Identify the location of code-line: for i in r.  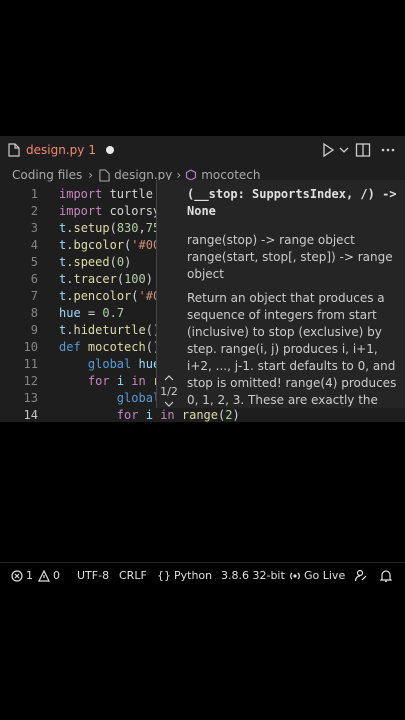
(109, 381).